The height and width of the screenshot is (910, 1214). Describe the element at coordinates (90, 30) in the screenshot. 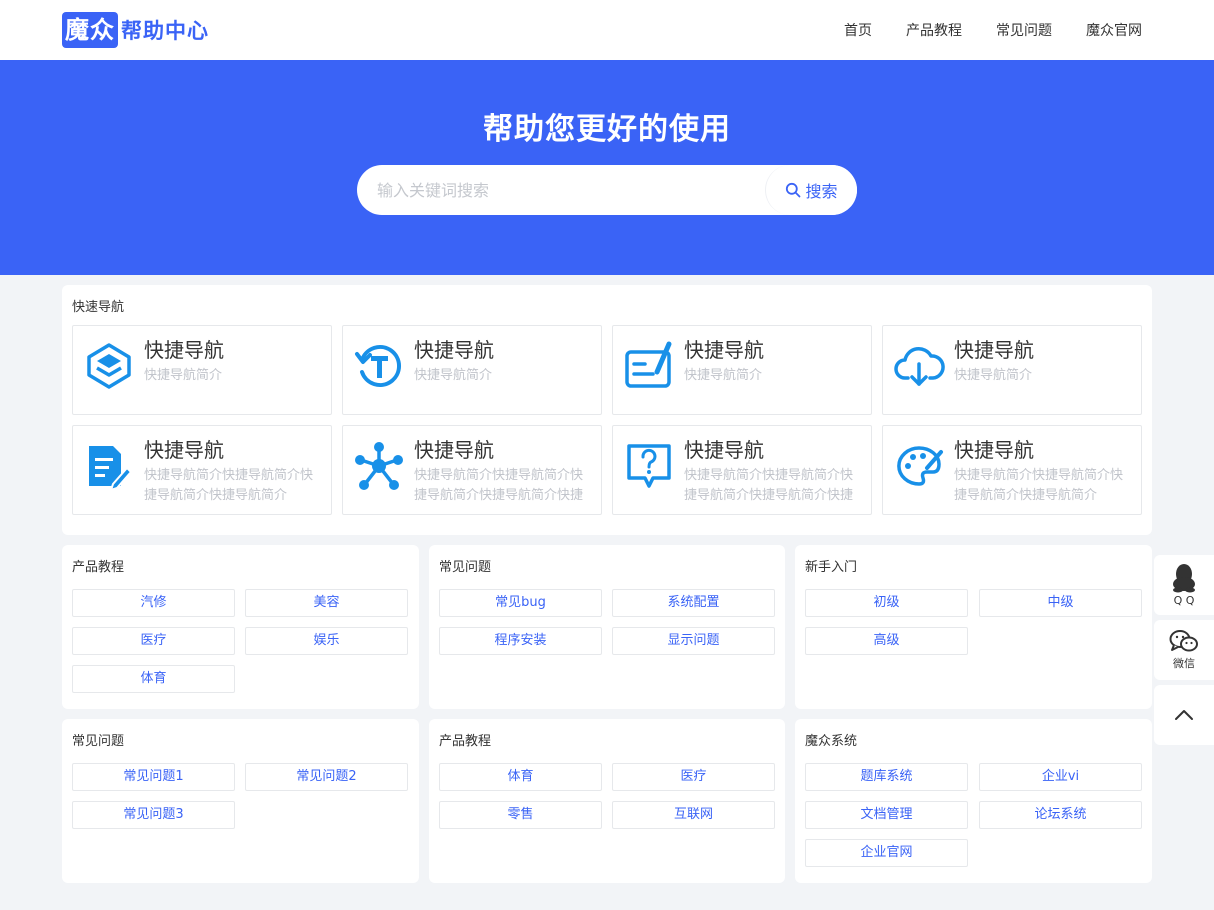

I see `logo-mark: 魔众` at that location.